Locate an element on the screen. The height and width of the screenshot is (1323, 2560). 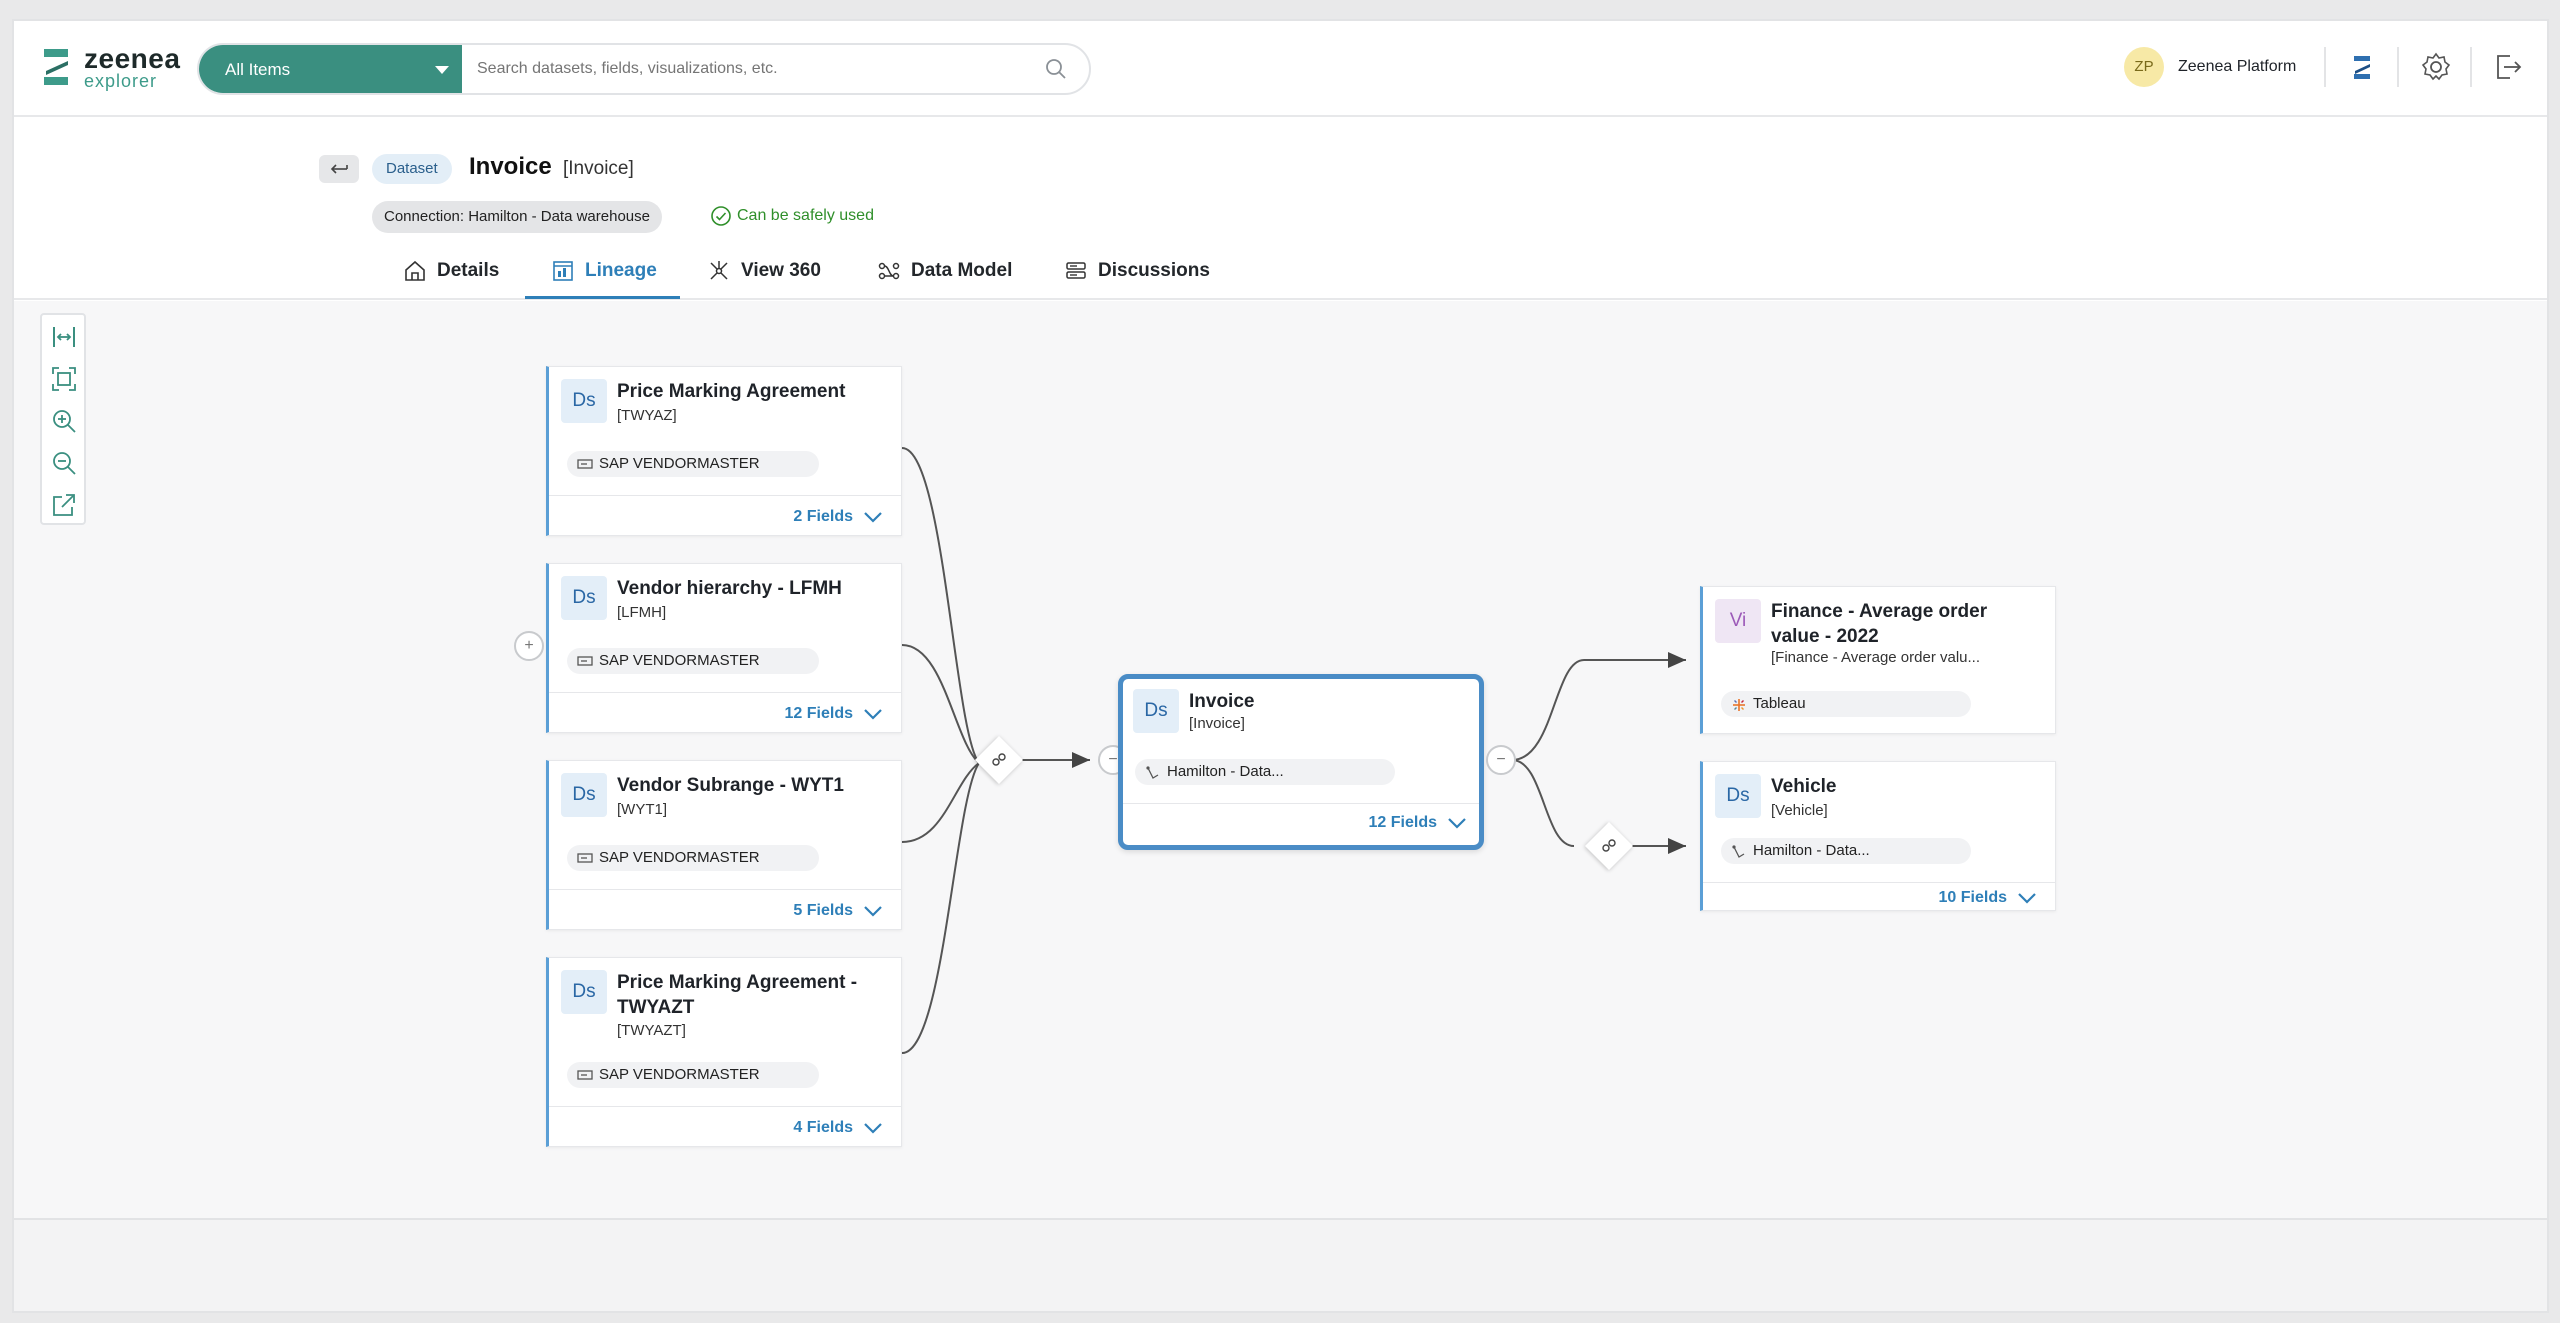
search-scope-select: All Items is located at coordinates (330, 69).